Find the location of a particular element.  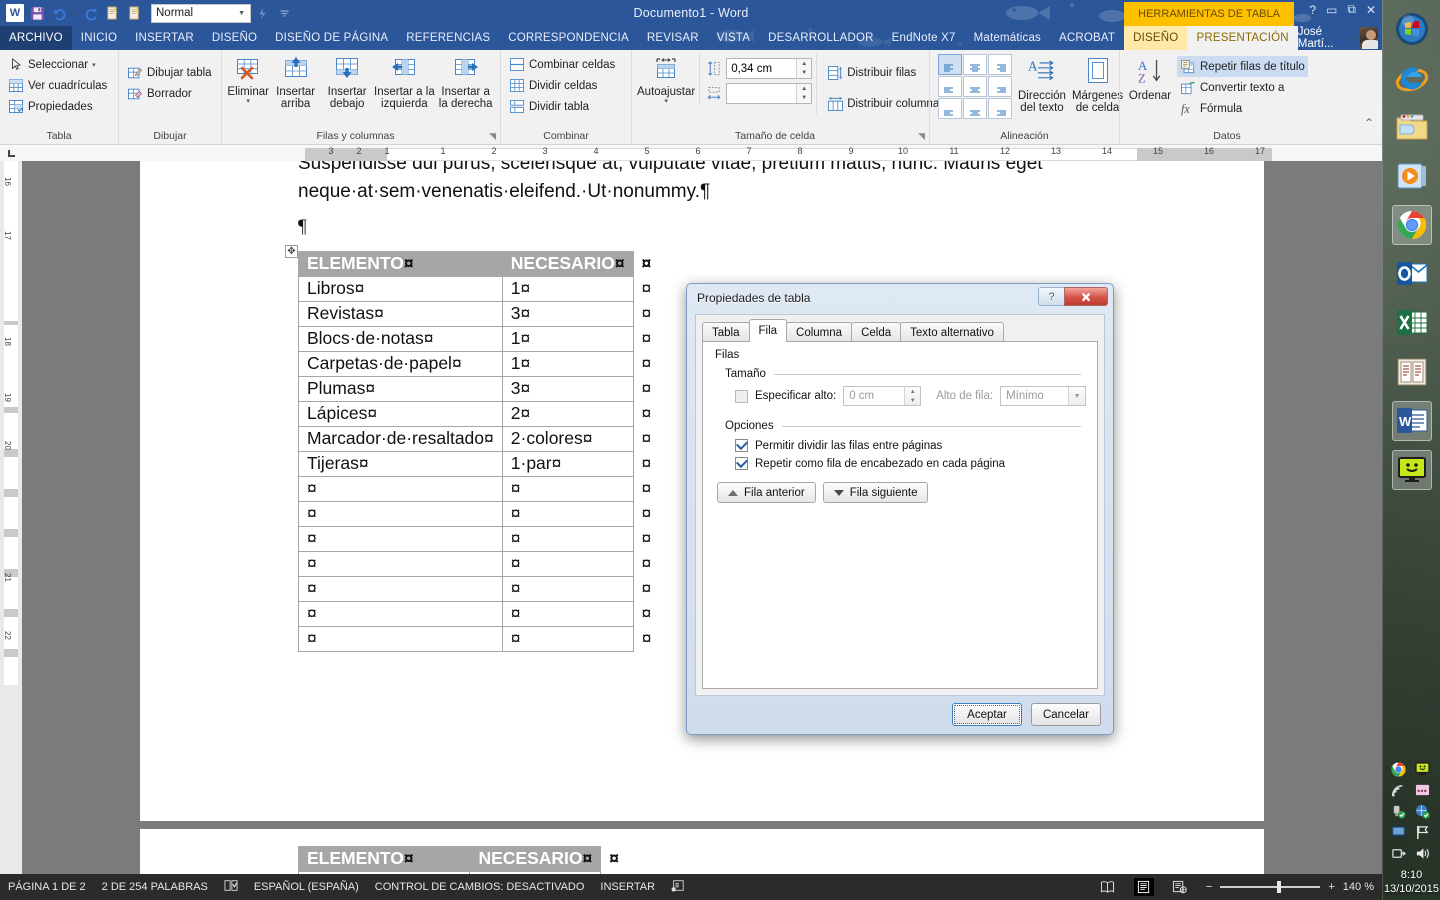

dropbox-tray-icon: ●●● is located at coordinates (1423, 790).